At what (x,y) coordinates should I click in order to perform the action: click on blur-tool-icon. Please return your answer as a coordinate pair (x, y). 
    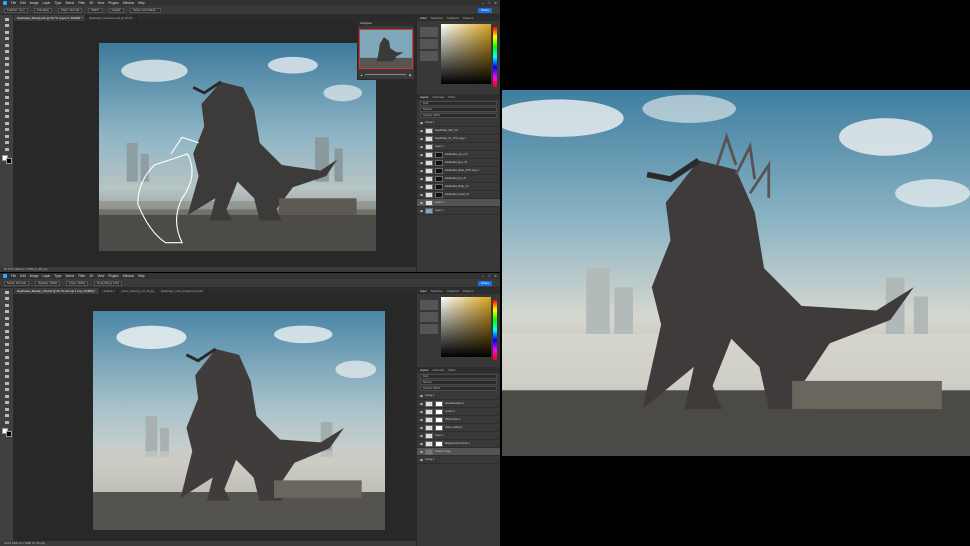
    Looking at the image, I should click on (7, 103).